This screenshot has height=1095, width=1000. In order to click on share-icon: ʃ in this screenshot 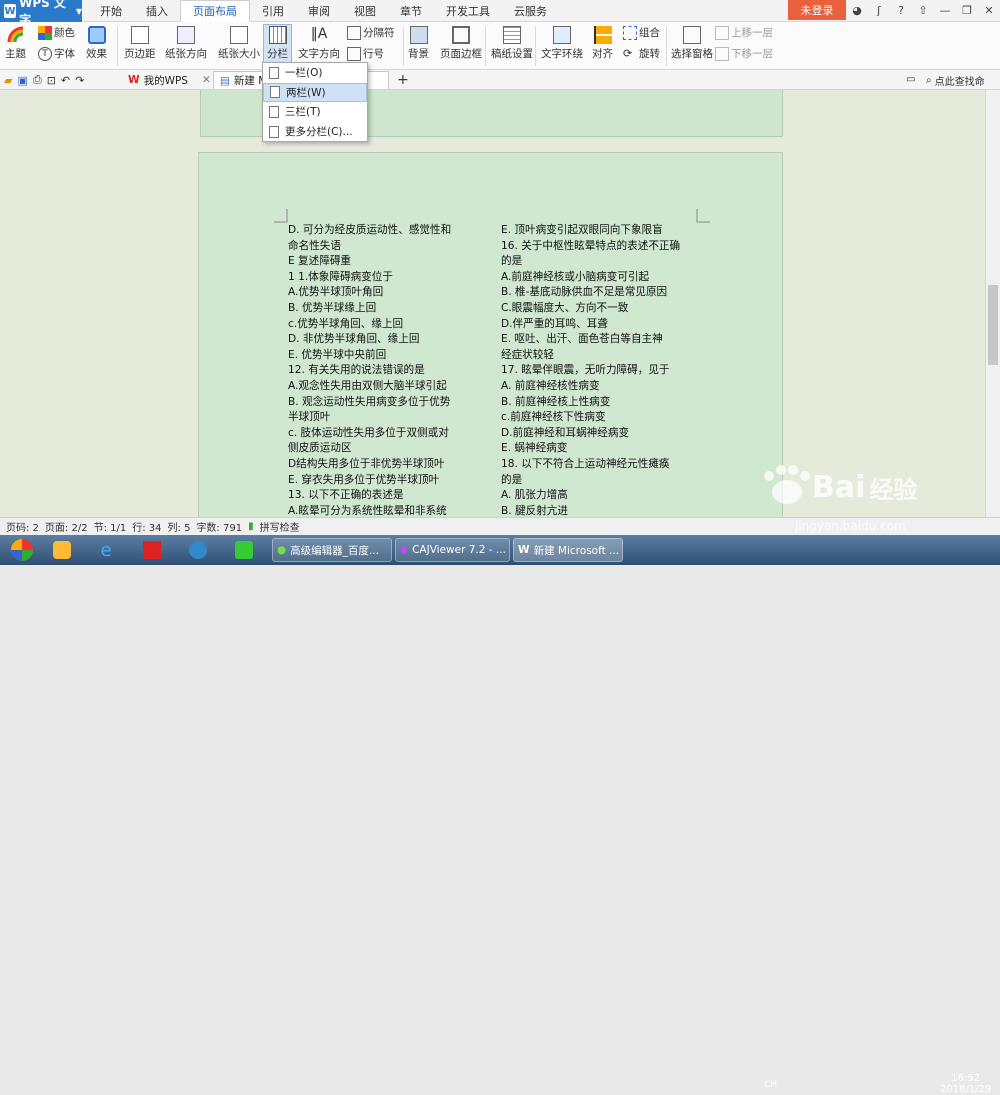, I will do `click(879, 10)`.